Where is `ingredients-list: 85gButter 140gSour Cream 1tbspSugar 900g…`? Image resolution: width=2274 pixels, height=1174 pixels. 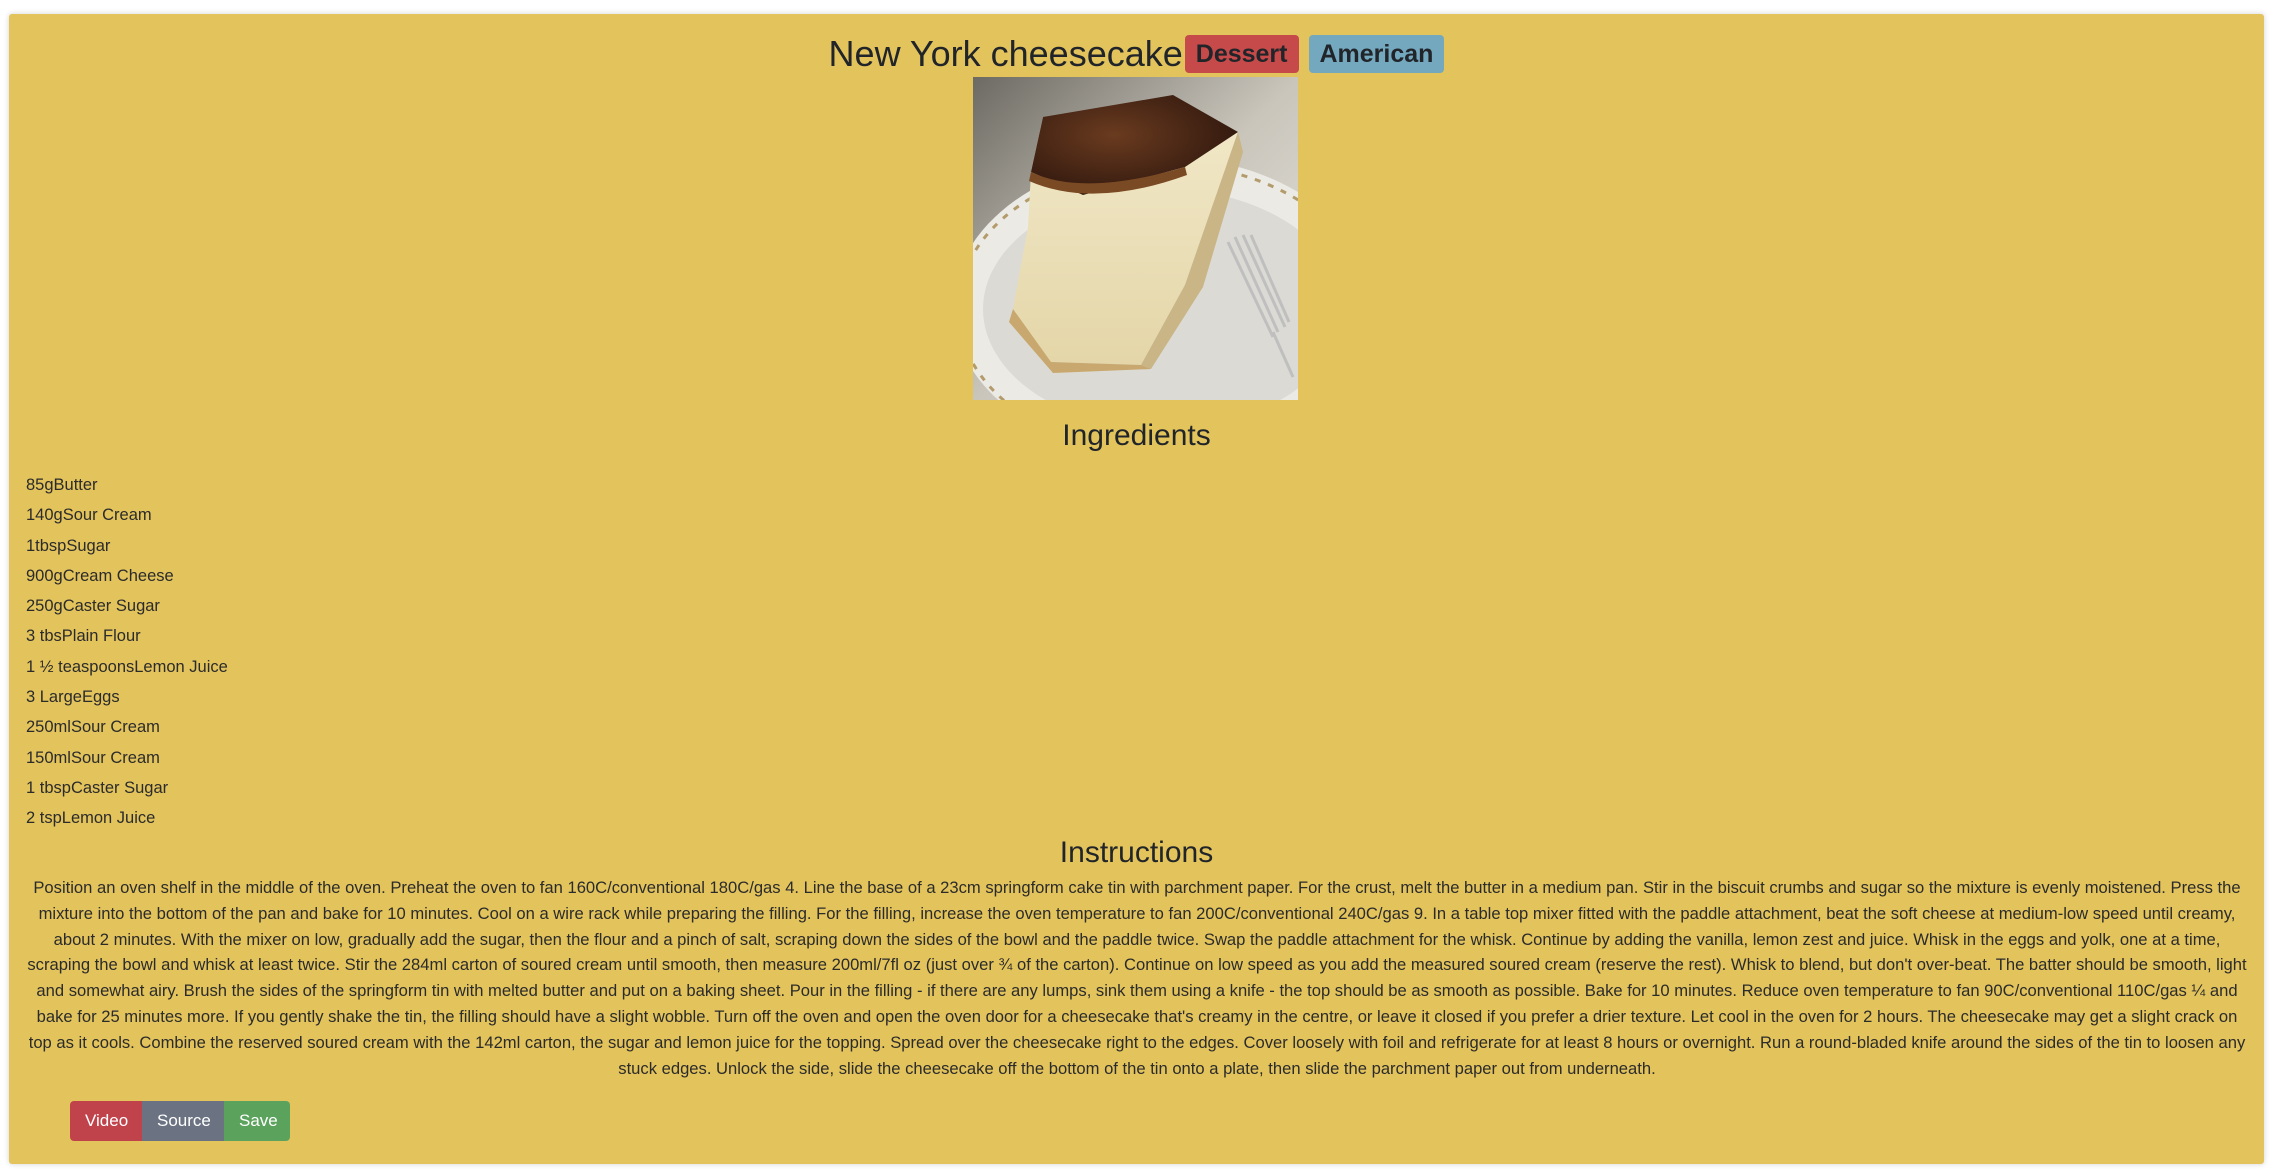
ingredients-list: 85gButter 140gSour Cream 1tbspSugar 900g… is located at coordinates (127, 652).